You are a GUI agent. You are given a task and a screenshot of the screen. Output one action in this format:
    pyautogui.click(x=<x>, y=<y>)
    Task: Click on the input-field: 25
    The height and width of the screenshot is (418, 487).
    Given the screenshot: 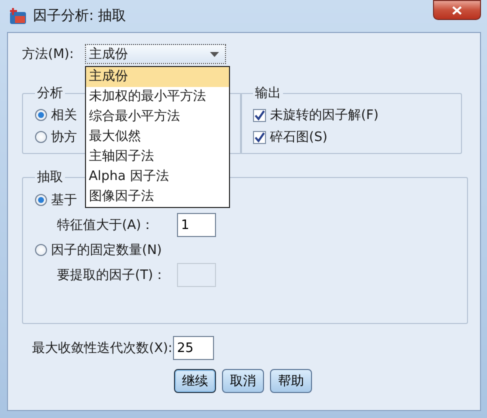 What is the action you would take?
    pyautogui.click(x=193, y=348)
    